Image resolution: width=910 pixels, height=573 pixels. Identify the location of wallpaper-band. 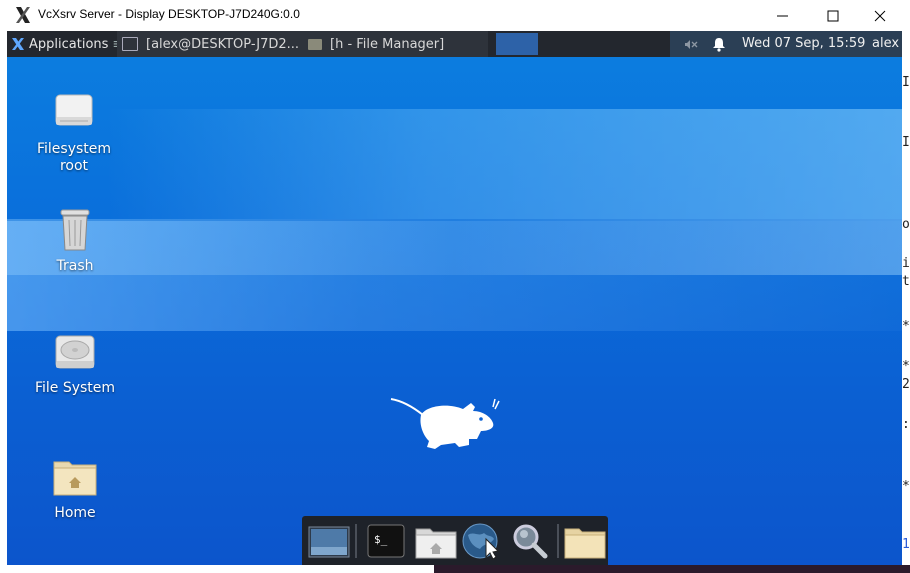
(454, 247).